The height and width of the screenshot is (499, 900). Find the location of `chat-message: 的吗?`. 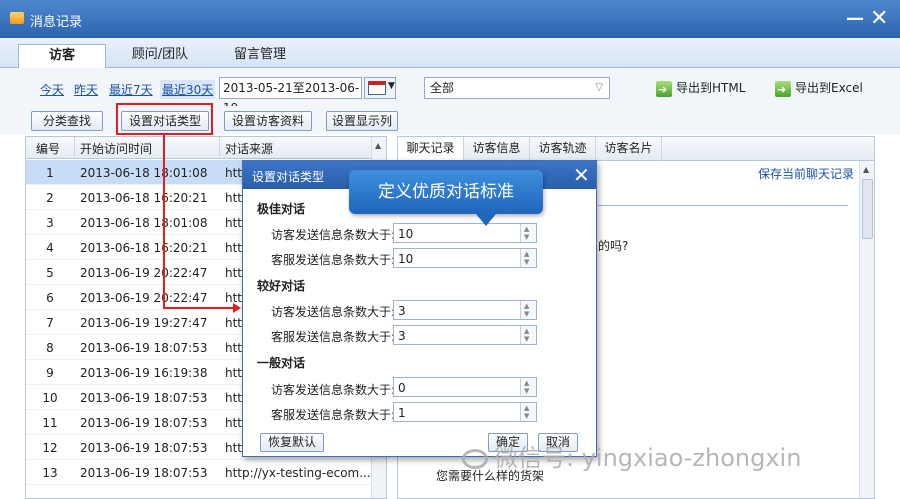

chat-message: 的吗? is located at coordinates (613, 246).